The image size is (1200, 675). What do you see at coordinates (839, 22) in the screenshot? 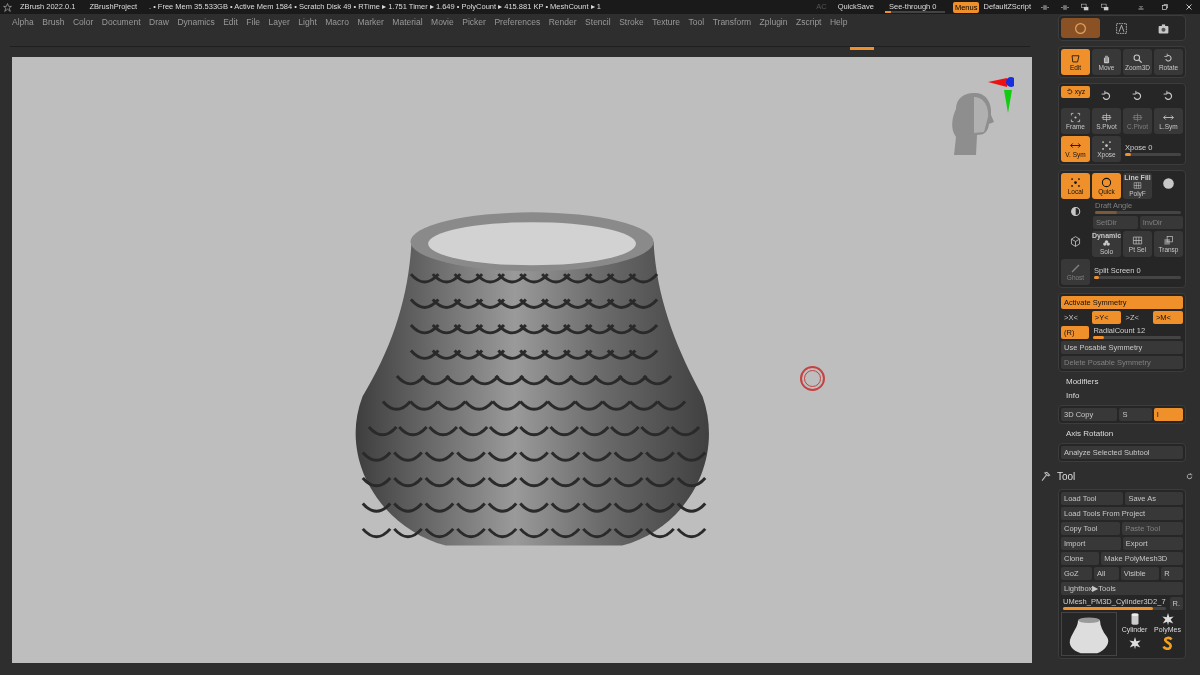
I see `menu-item: Help` at bounding box center [839, 22].